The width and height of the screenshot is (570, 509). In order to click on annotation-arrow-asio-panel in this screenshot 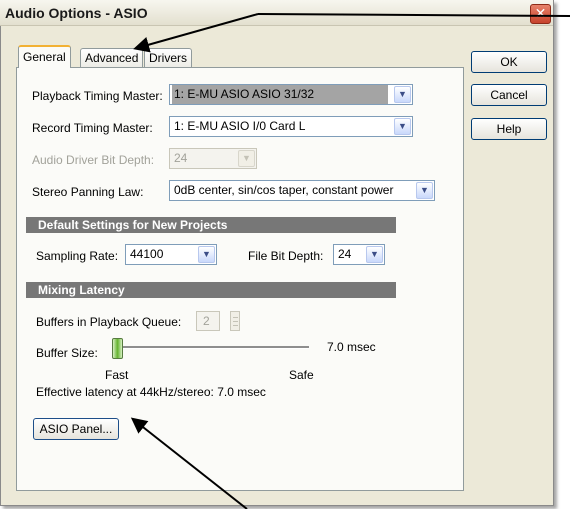, I will do `click(189, 463)`.